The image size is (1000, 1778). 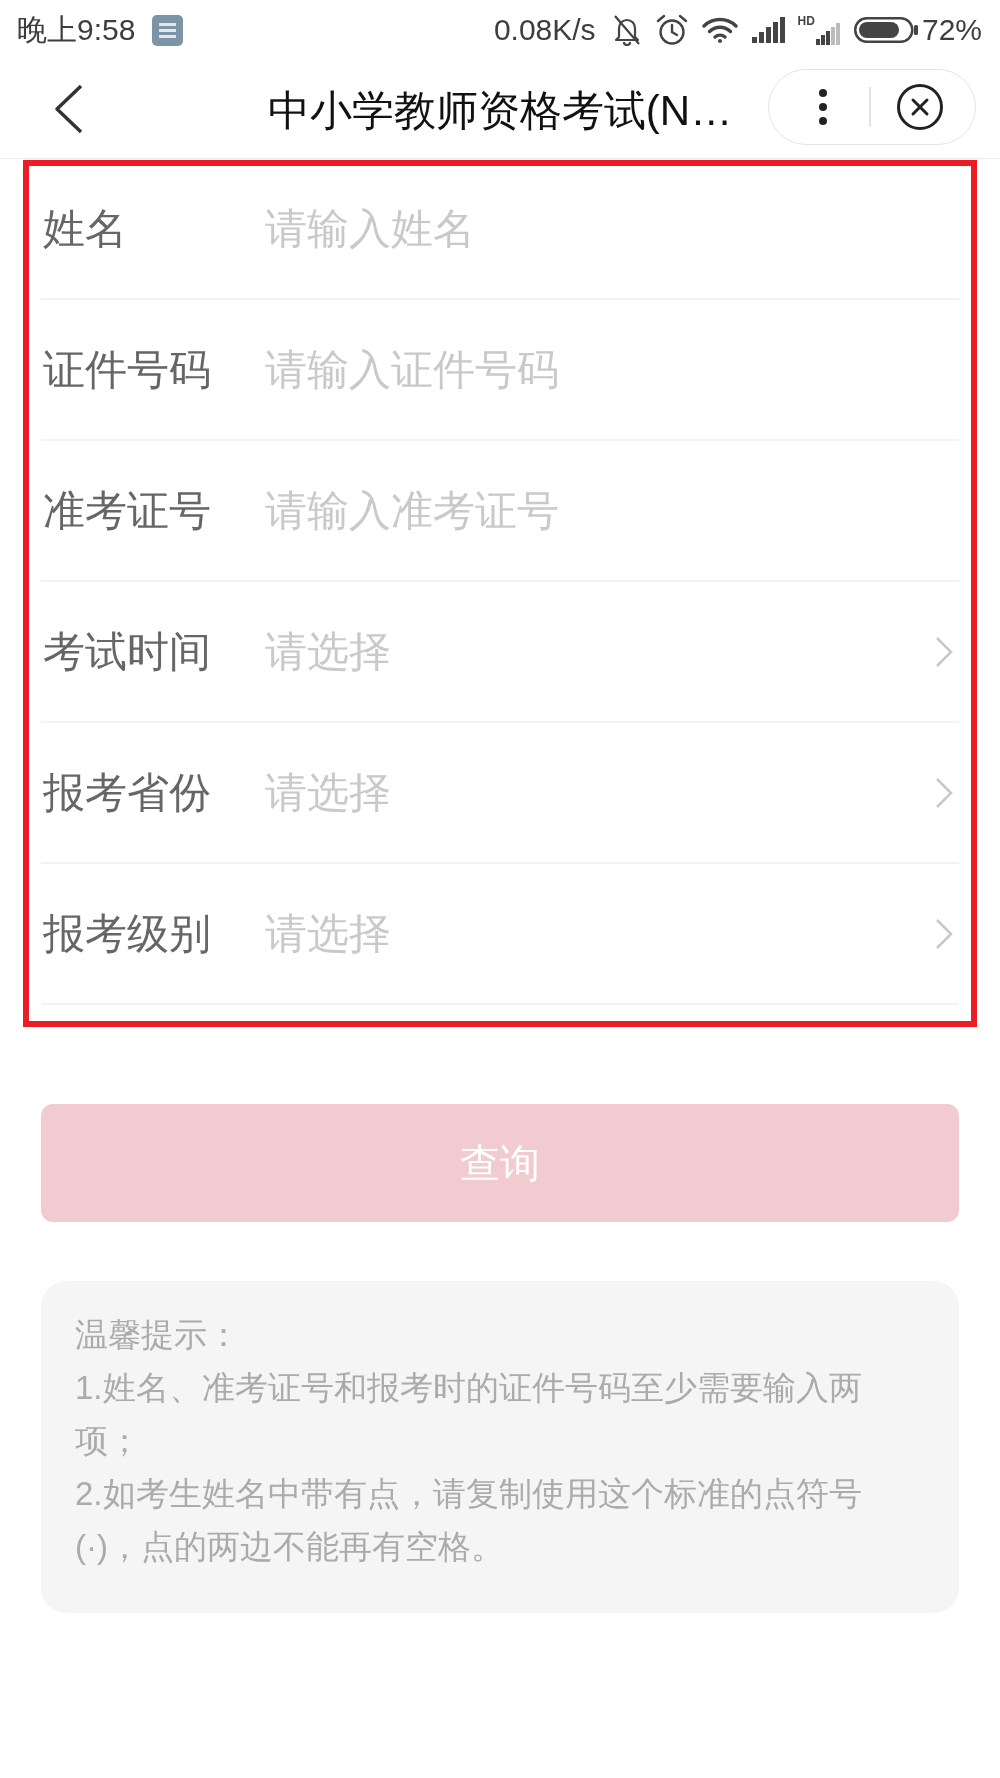 I want to click on field-label: 报考级别, so click(x=127, y=933).